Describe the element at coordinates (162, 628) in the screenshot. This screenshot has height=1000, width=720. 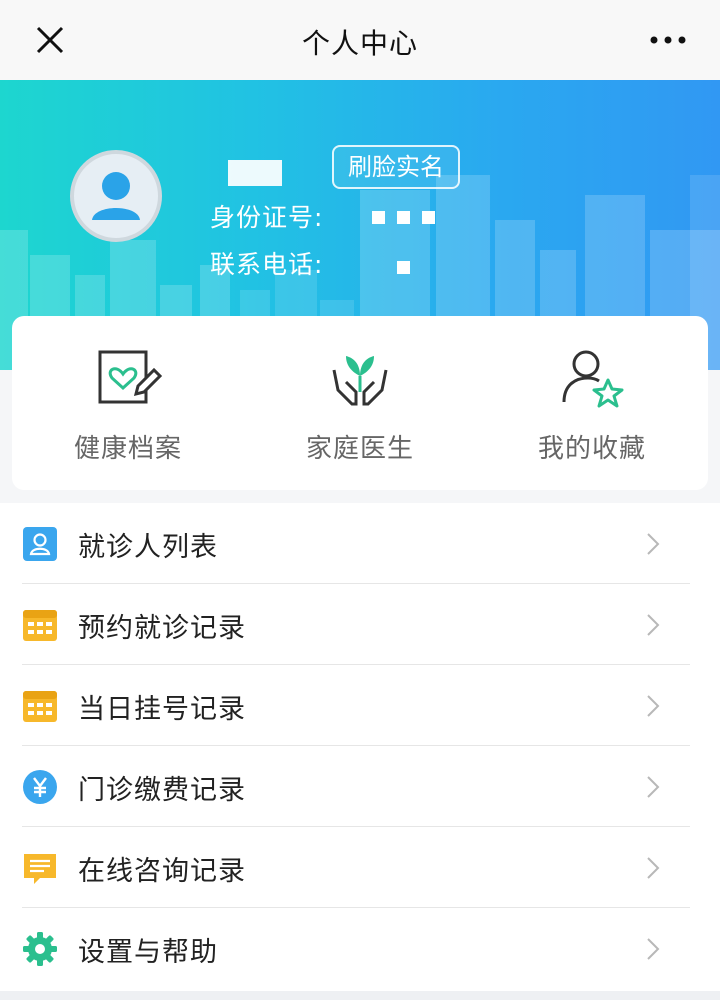
I see `menu-item-label: 预约就诊记录` at that location.